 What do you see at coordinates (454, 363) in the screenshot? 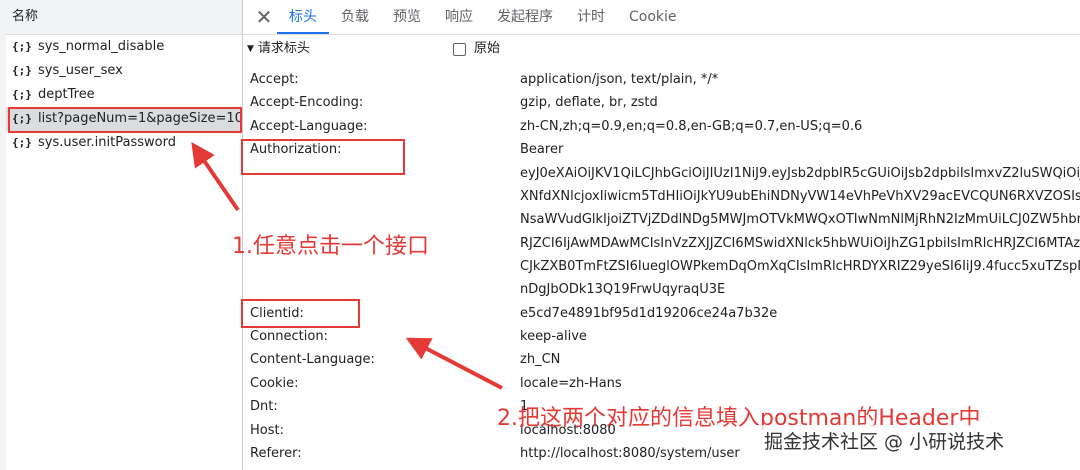
I see `arrow-to-clientid` at bounding box center [454, 363].